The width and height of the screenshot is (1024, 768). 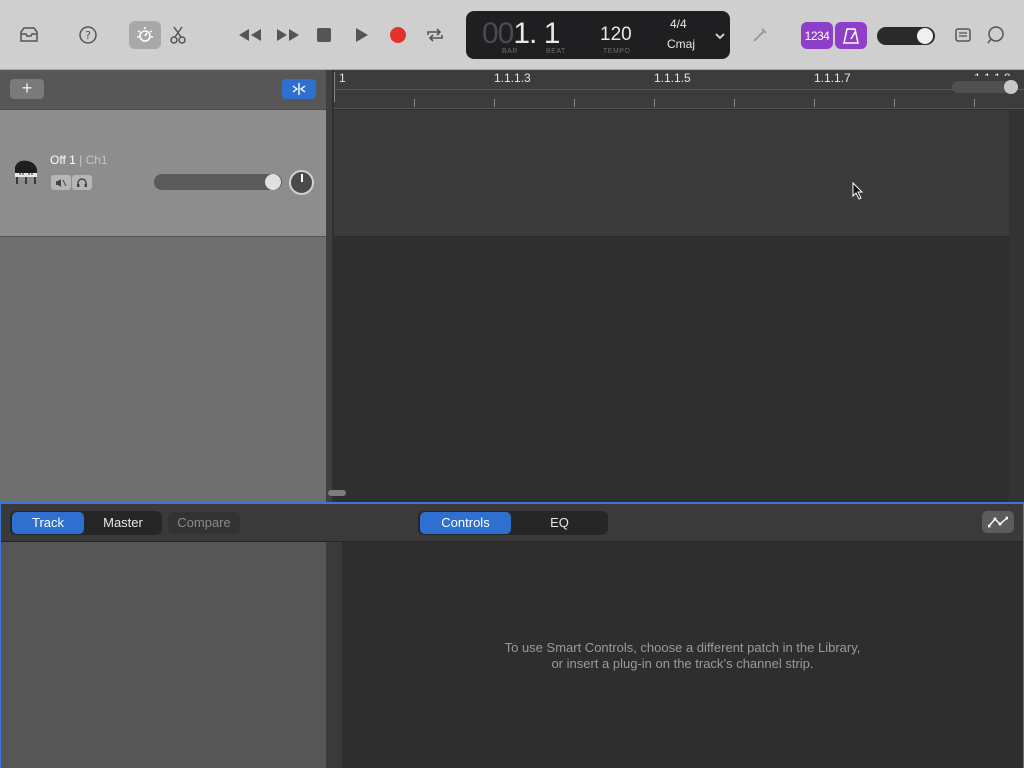 I want to click on smart-controls-divider, so click(x=334, y=655).